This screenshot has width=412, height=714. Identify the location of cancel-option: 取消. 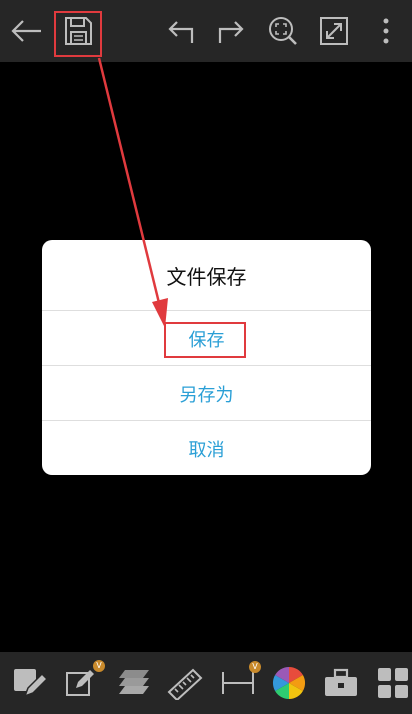
(206, 447).